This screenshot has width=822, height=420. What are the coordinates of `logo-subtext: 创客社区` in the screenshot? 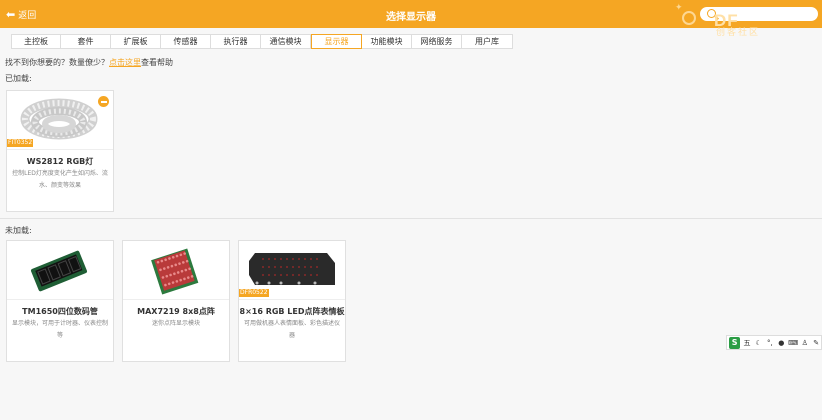 It's located at (738, 33).